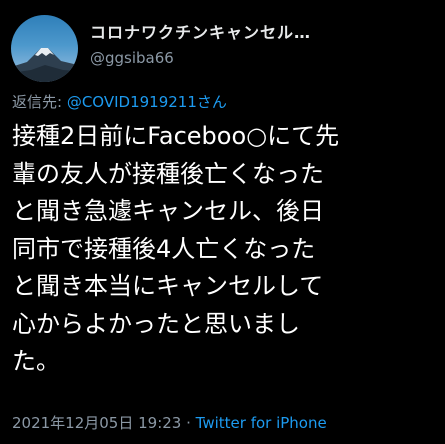 The image size is (445, 444). I want to click on tweet-text-line: 輩の友人が接種後亡くなった, so click(168, 173).